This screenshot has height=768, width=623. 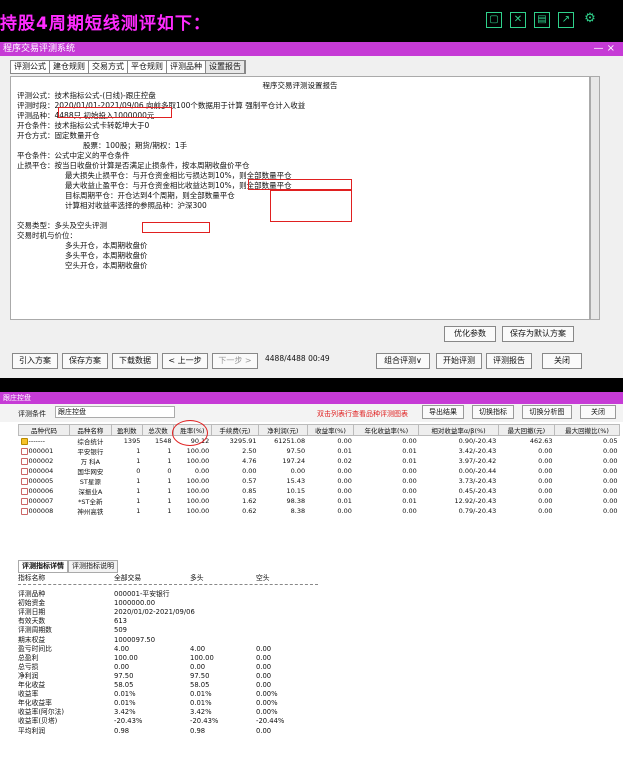 I want to click on tab-3: 平仓规则, so click(x=147, y=67).